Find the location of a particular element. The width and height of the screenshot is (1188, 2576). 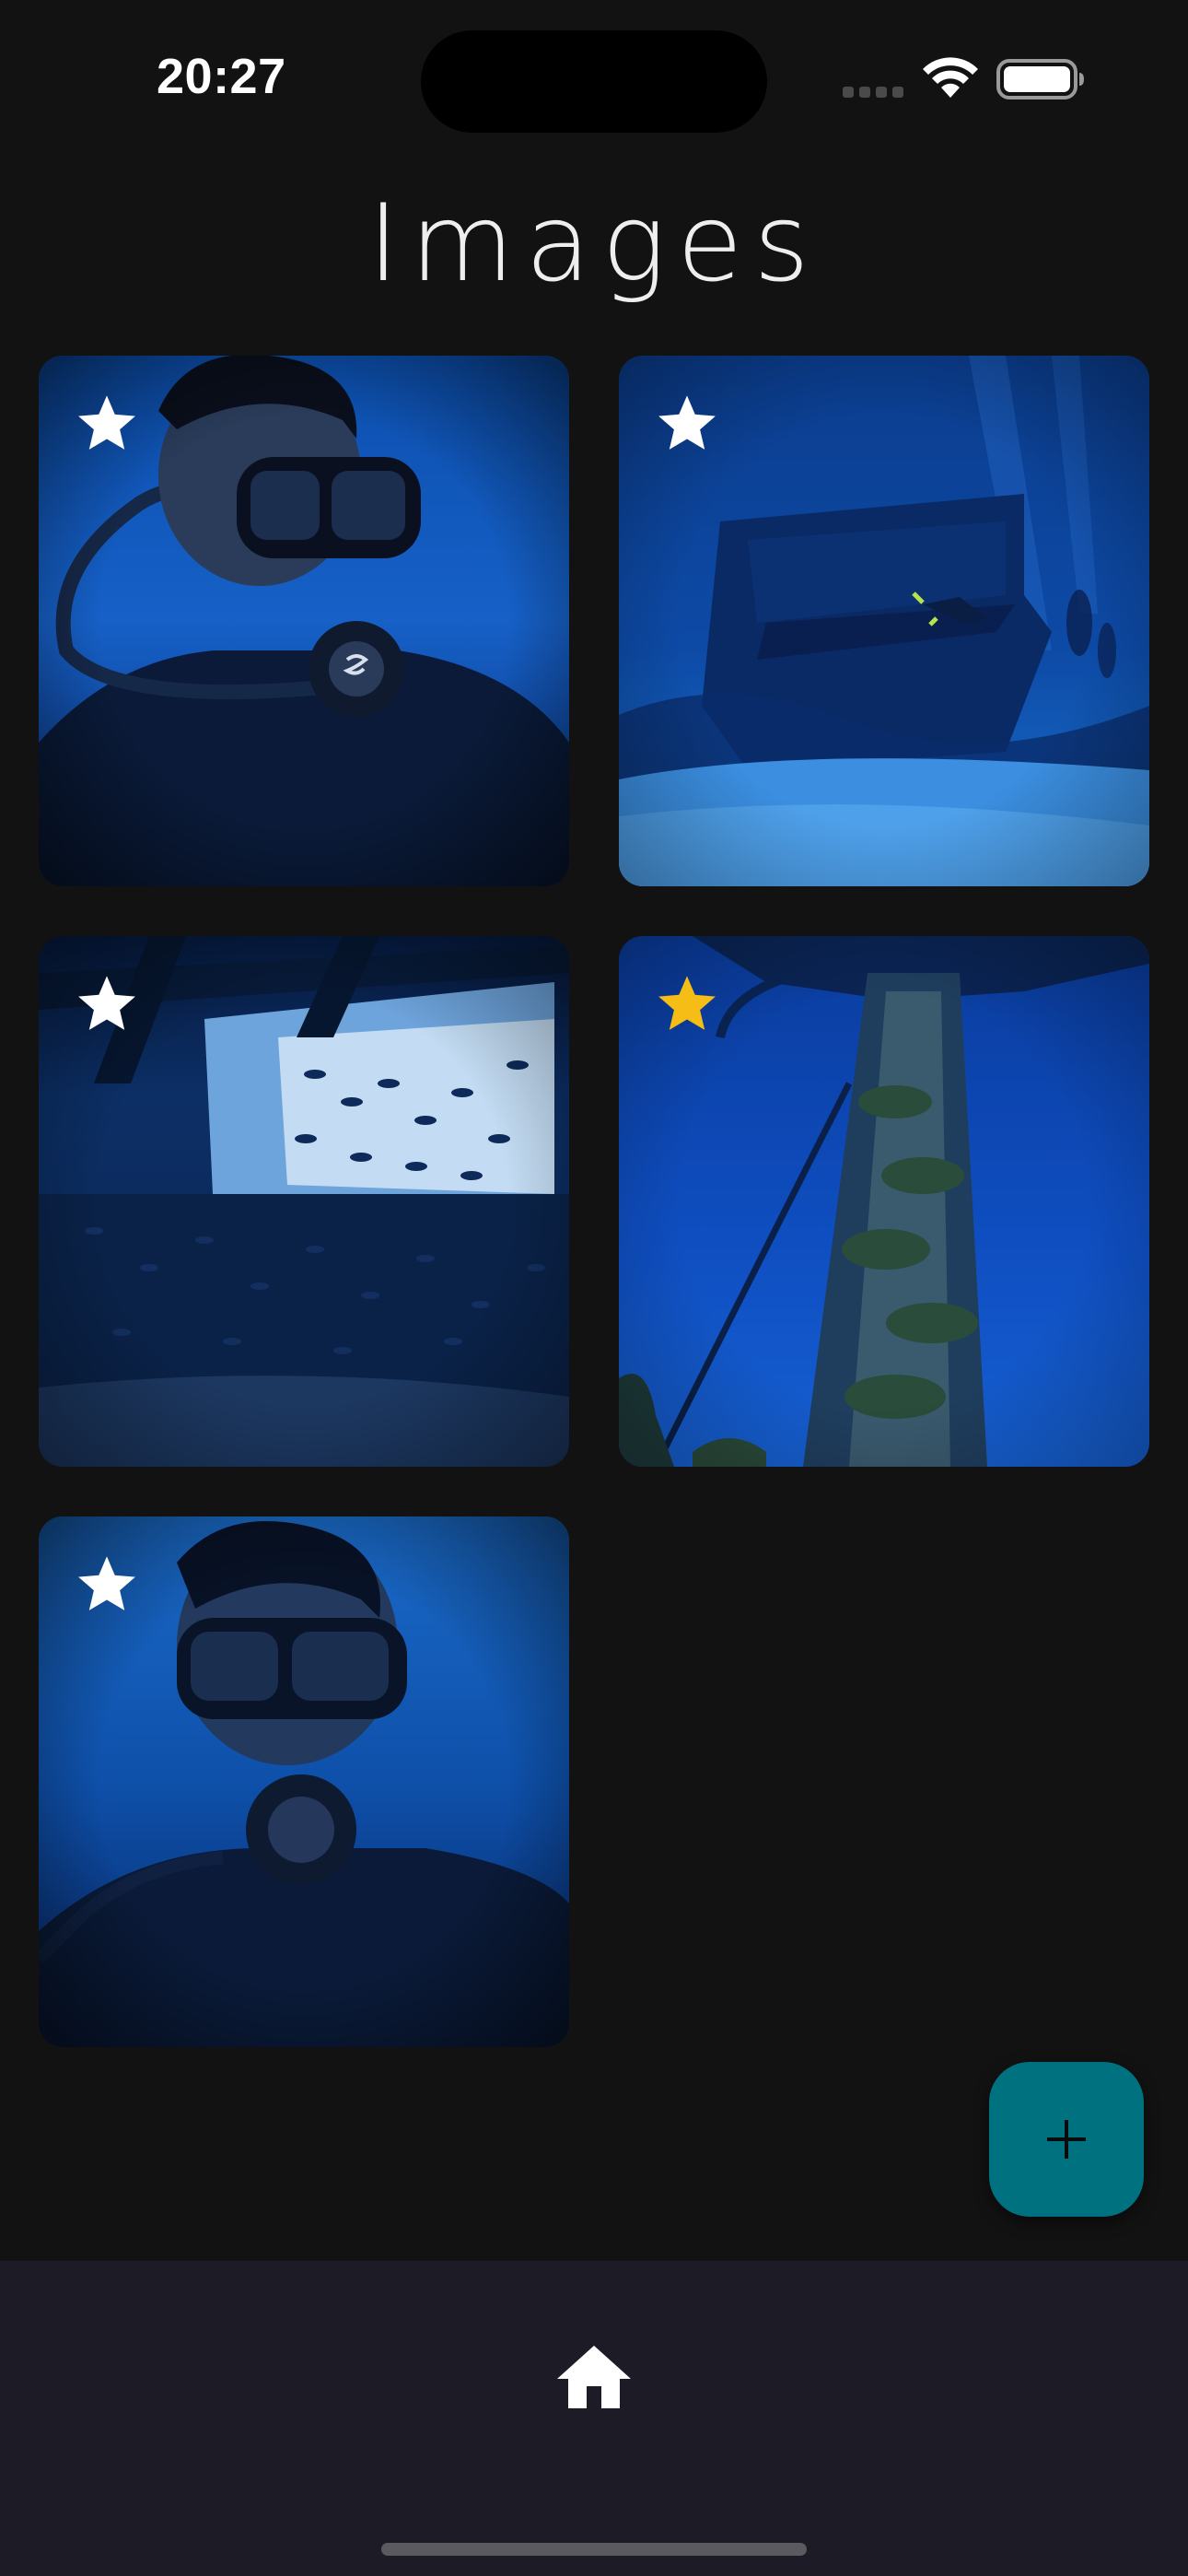

bottom-navigation-bar is located at coordinates (594, 2418).